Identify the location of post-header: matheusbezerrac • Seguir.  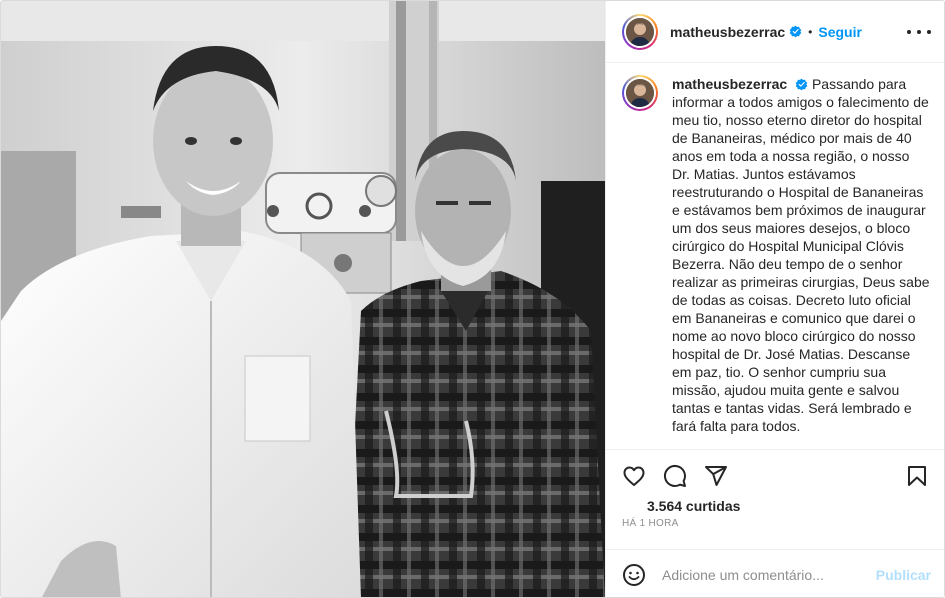
(775, 32).